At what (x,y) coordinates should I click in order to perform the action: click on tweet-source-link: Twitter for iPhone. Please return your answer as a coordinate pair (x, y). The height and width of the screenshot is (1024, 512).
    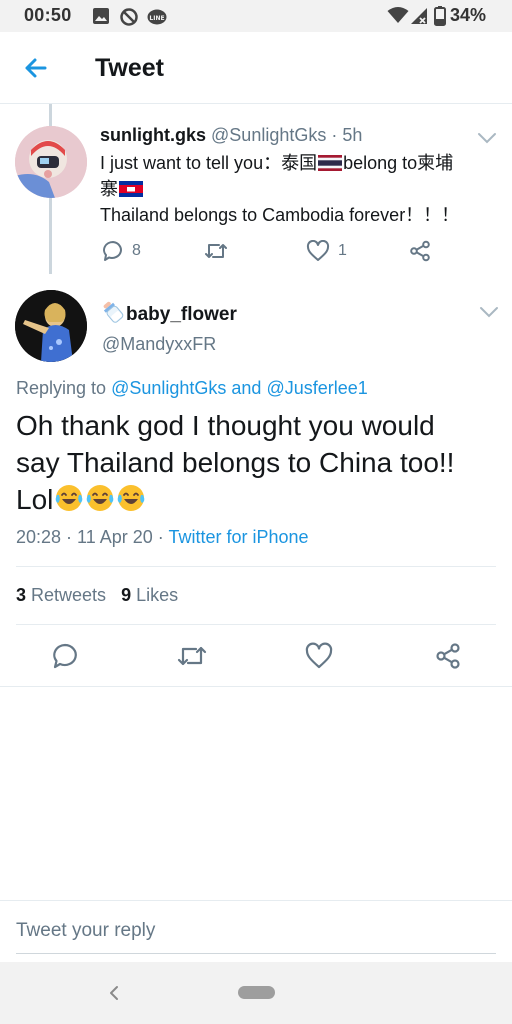
    Looking at the image, I should click on (238, 537).